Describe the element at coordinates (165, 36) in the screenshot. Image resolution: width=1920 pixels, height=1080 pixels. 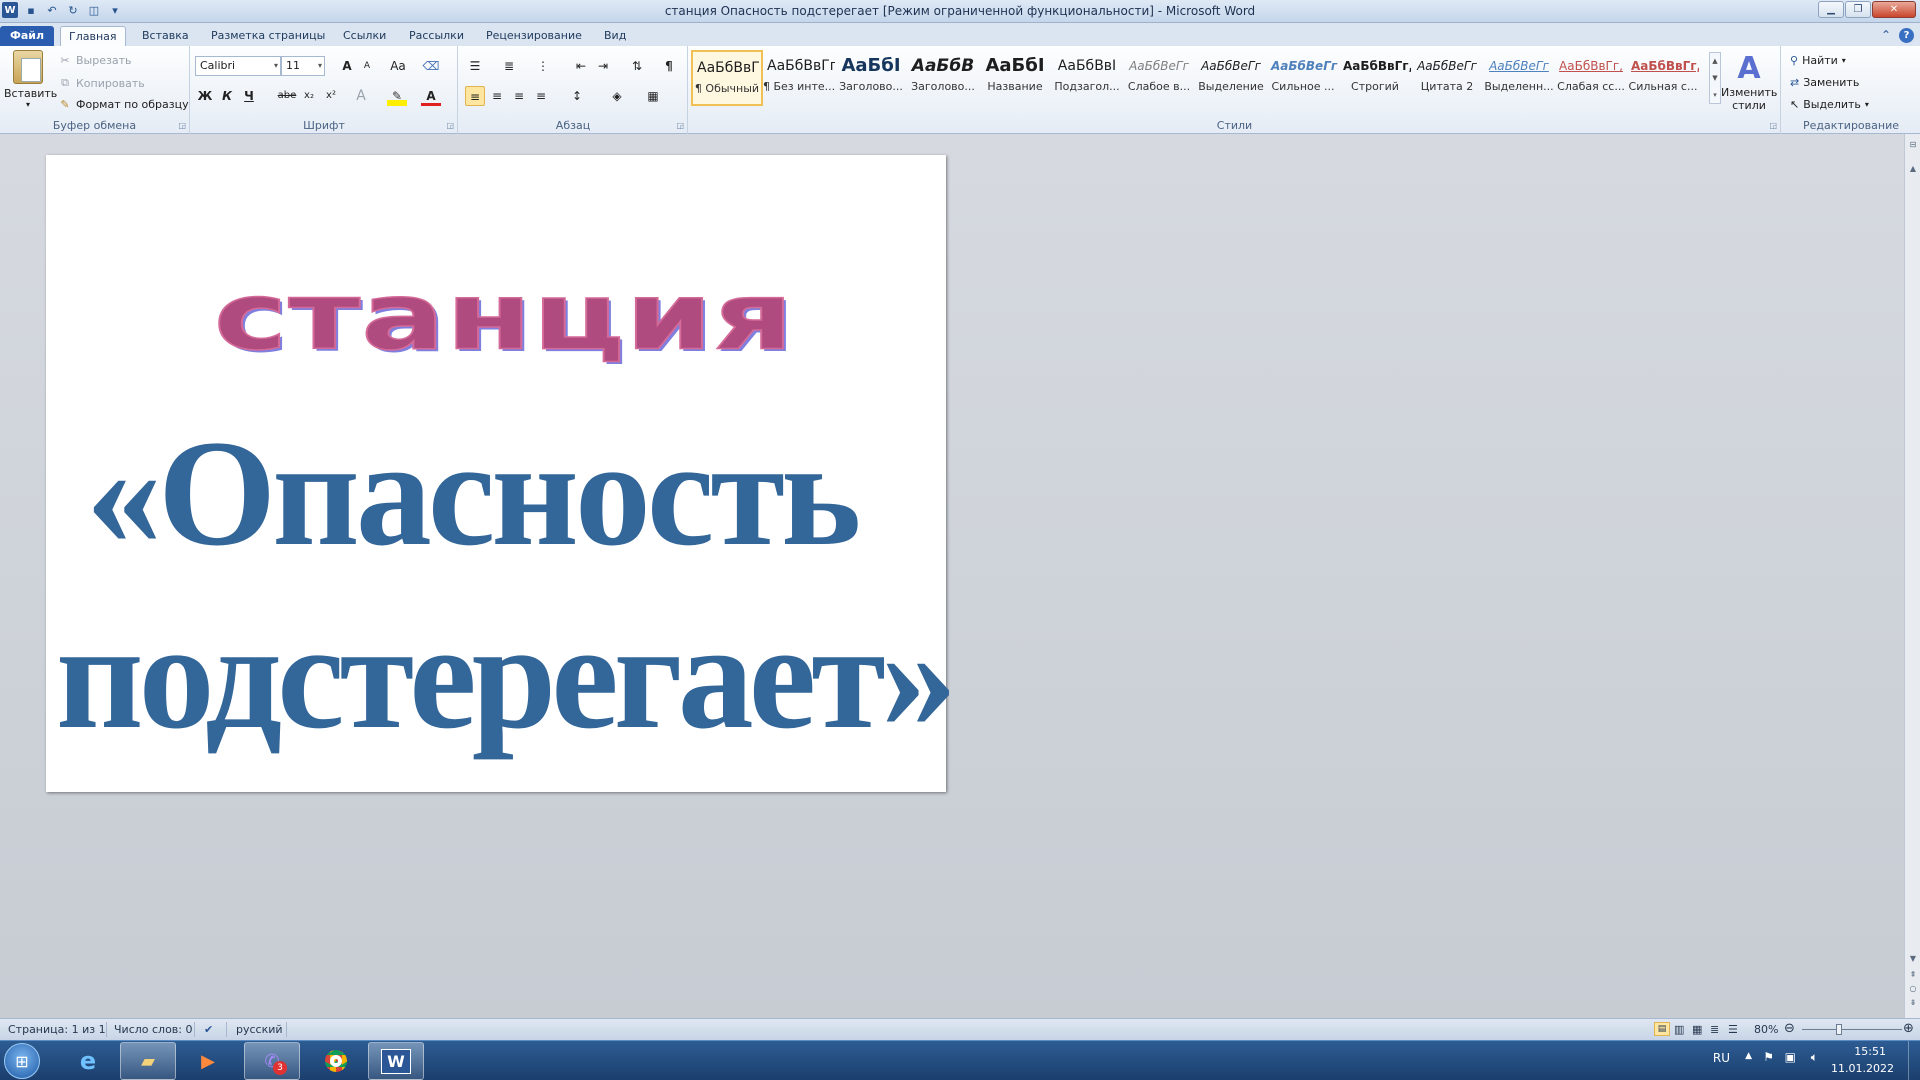
I see `tab-insert: Вставка` at that location.